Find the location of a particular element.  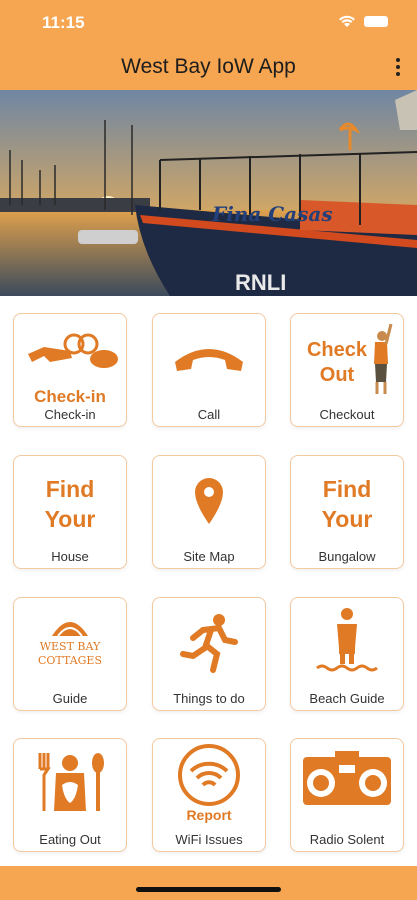

tile-label: Site Map is located at coordinates (209, 556).